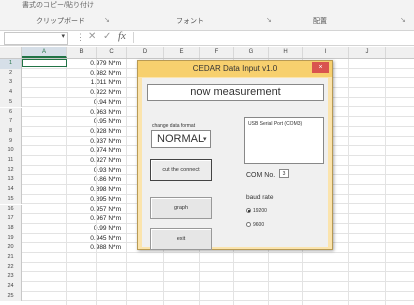 The width and height of the screenshot is (414, 305). What do you see at coordinates (272, 37) in the screenshot?
I see `formula-input` at bounding box center [272, 37].